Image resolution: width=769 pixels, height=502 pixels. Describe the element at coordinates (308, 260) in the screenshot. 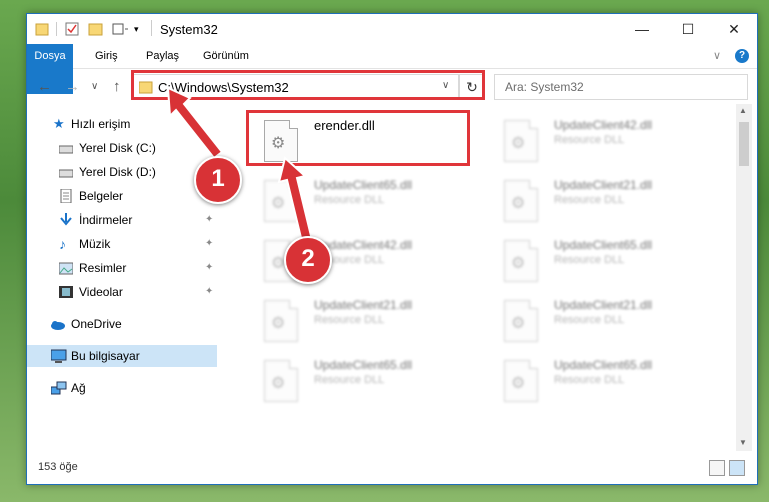

I see `step-2-badge: 2` at that location.